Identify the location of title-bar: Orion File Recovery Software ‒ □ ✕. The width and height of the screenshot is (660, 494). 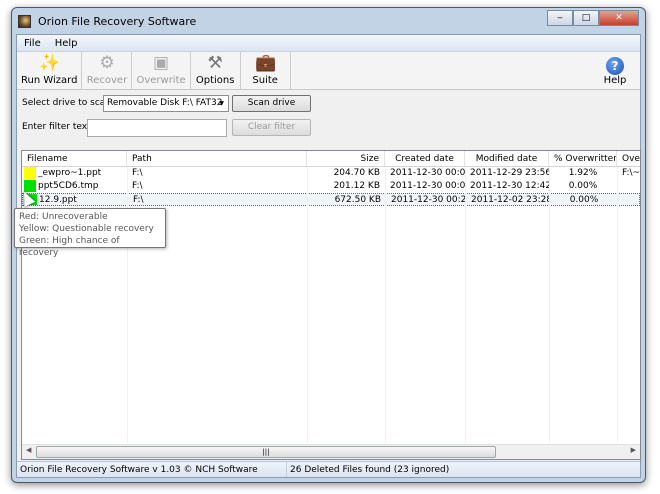
(328, 21).